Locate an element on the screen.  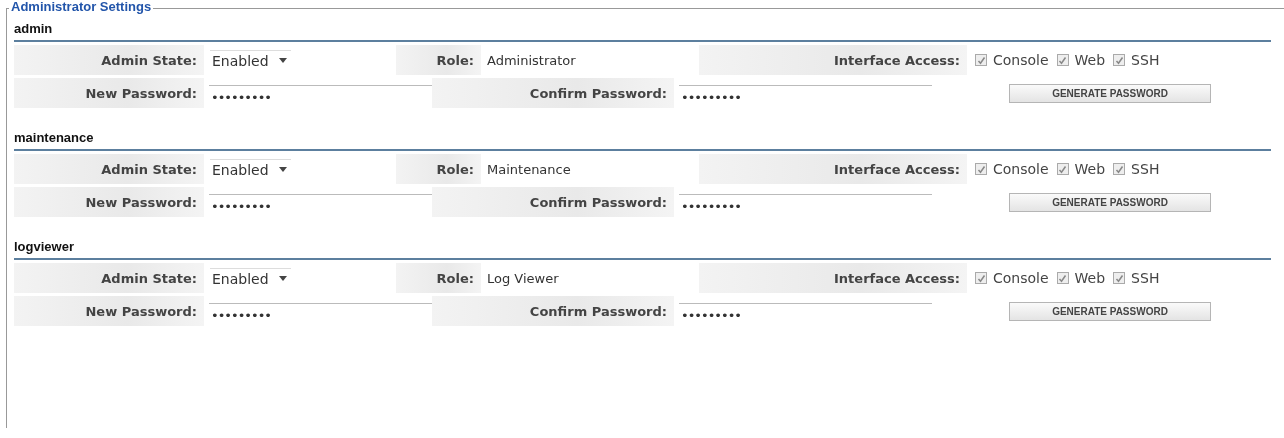
role-value: Administrator is located at coordinates (531, 60).